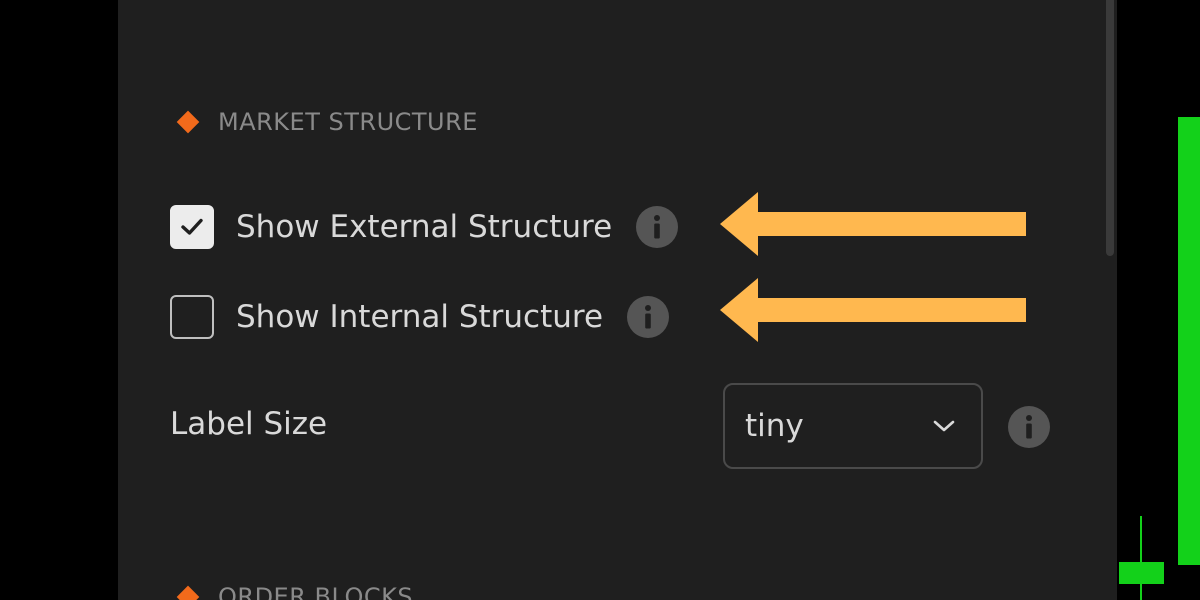 The height and width of the screenshot is (600, 1200). Describe the element at coordinates (249, 424) in the screenshot. I see `label-size-label: Label Size` at that location.